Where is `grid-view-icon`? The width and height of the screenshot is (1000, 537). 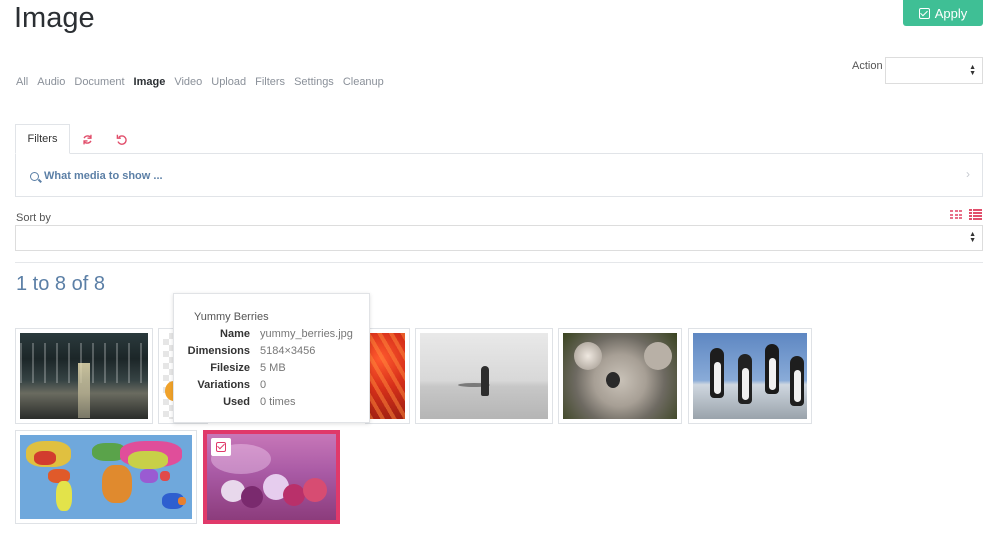 grid-view-icon is located at coordinates (956, 215).